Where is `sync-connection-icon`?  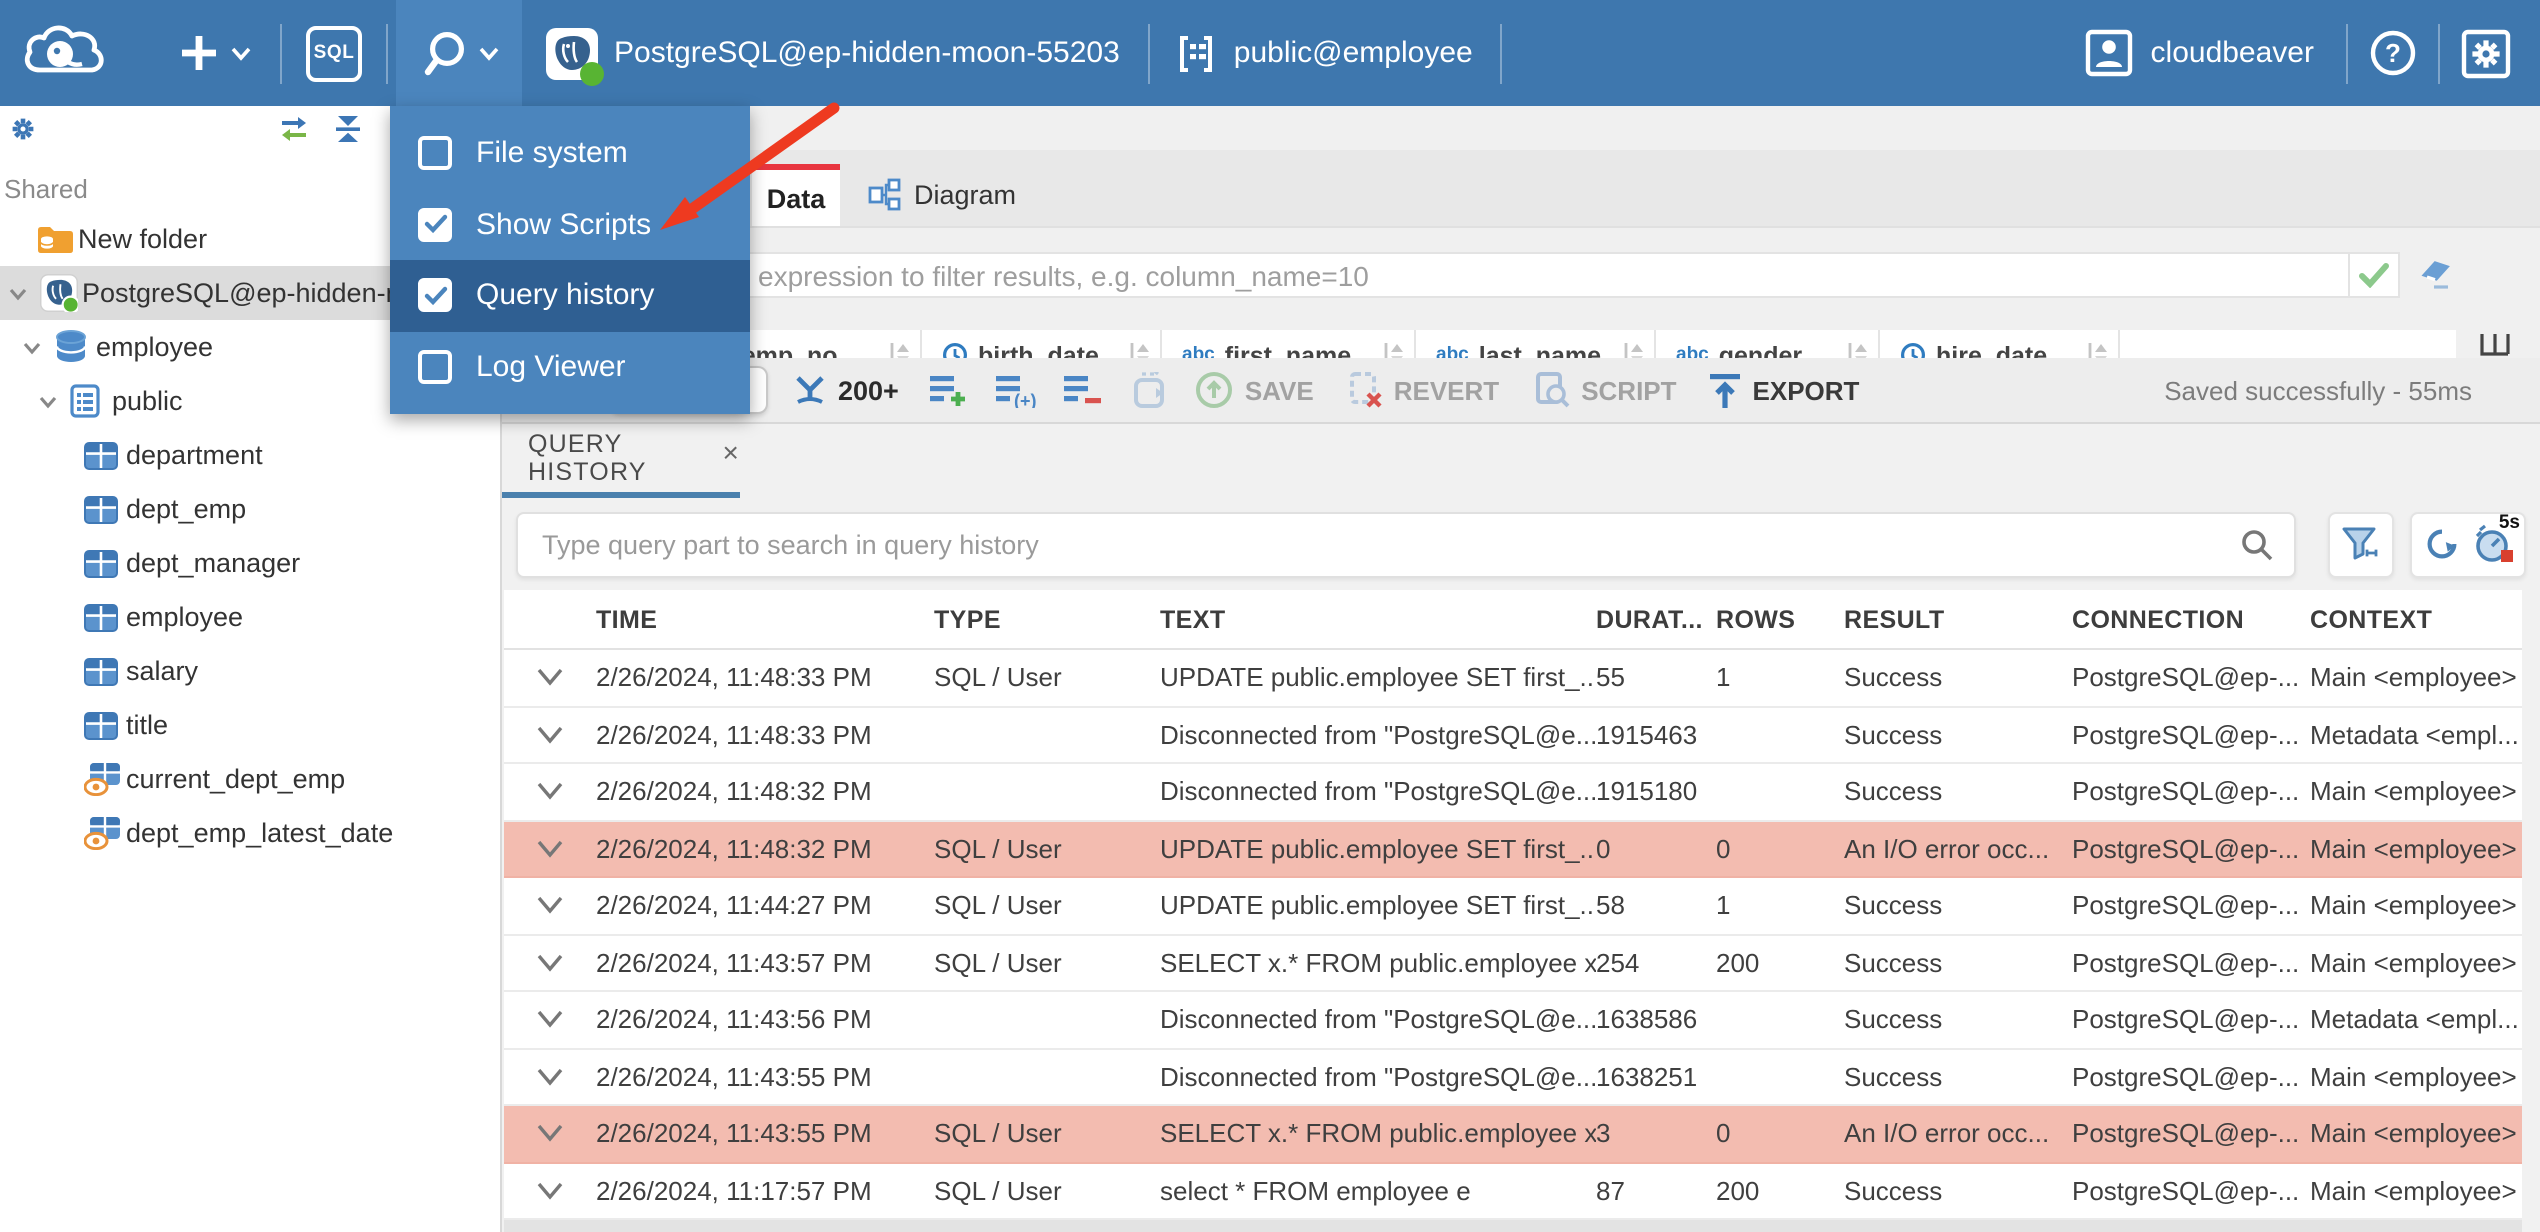 sync-connection-icon is located at coordinates (294, 129).